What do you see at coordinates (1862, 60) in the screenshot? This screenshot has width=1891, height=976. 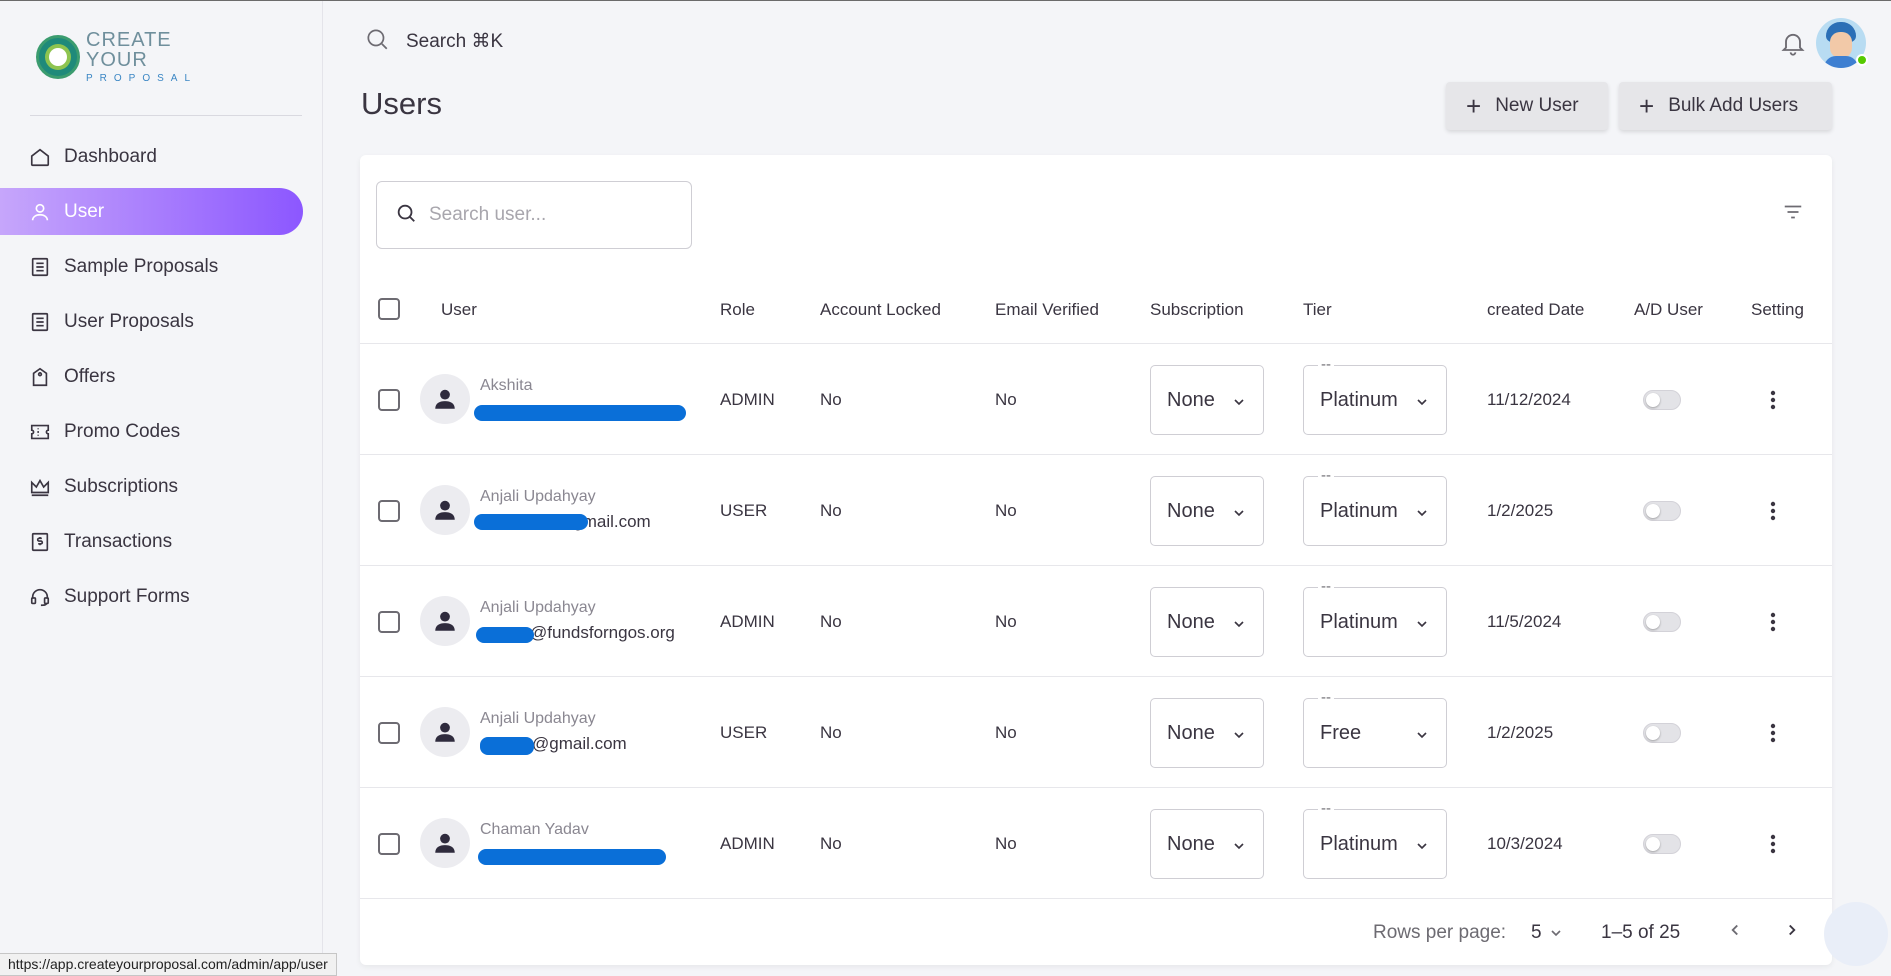 I see `online-status-dot` at bounding box center [1862, 60].